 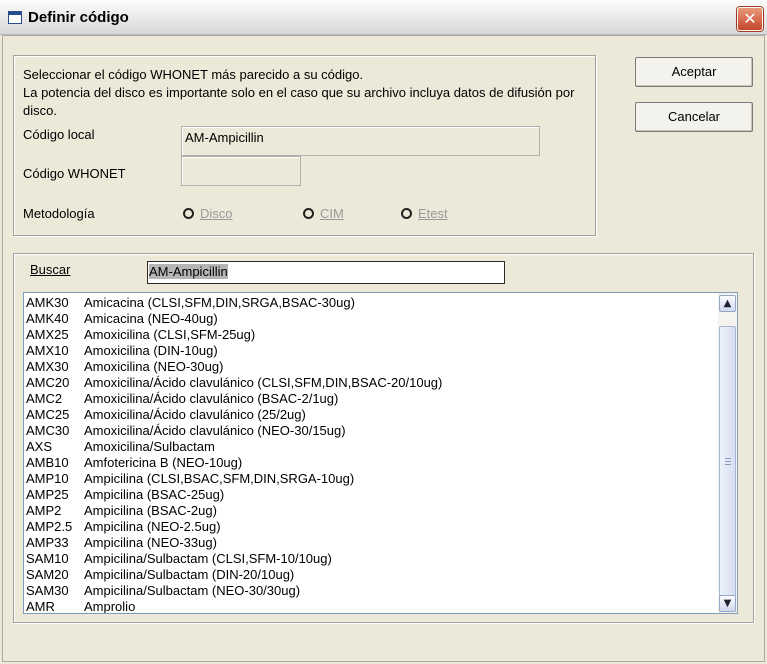 I want to click on list-item: AMK40 Amicacina (NEO-40ug), so click(x=371, y=319).